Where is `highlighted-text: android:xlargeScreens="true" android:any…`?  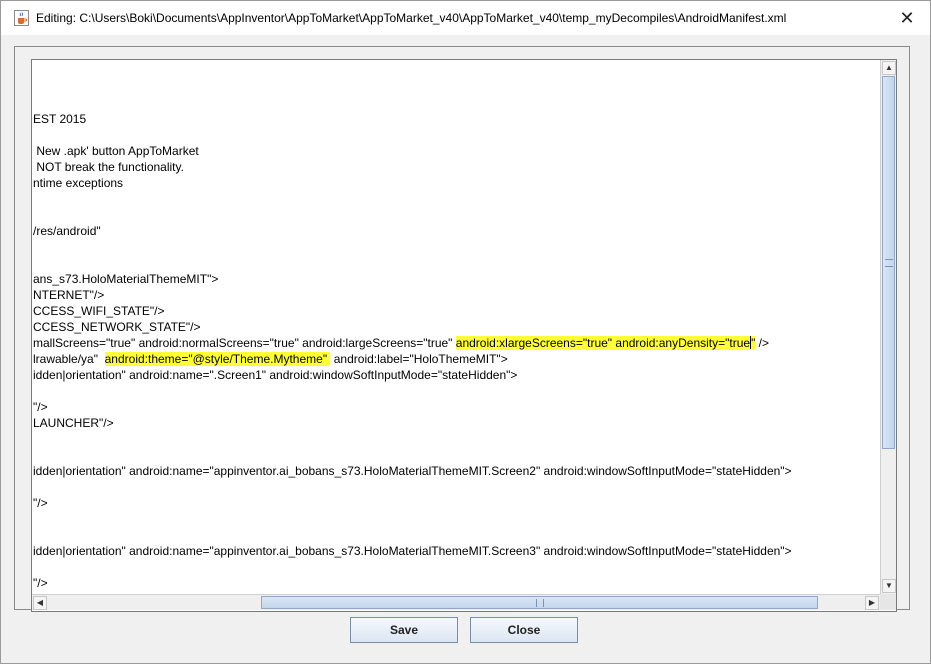 highlighted-text: android:xlargeScreens="true" android:any… is located at coordinates (603, 343).